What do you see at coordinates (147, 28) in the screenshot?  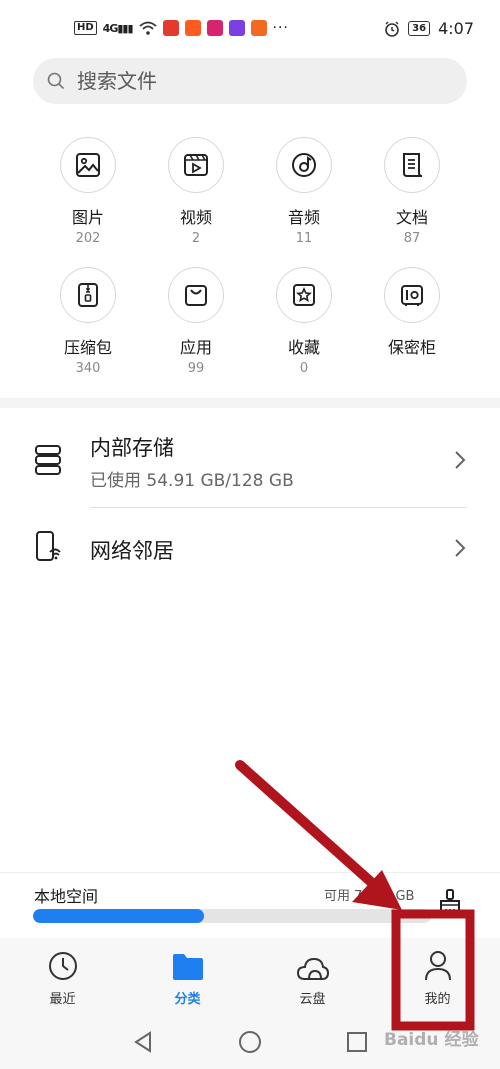 I see `wifi-icon` at bounding box center [147, 28].